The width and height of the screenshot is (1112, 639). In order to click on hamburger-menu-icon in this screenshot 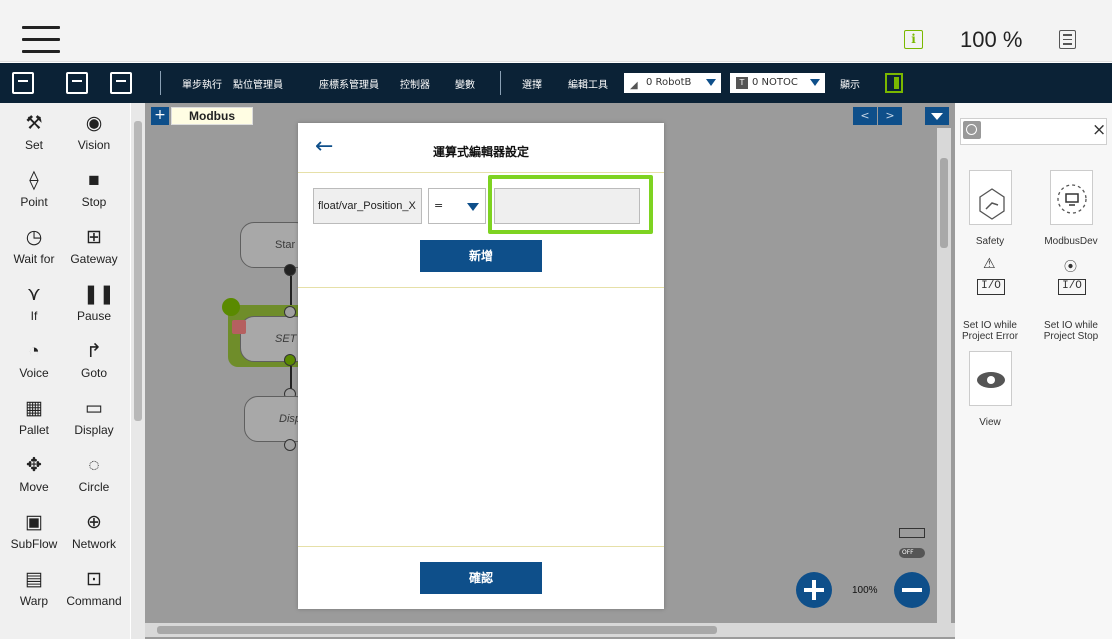, I will do `click(41, 41)`.